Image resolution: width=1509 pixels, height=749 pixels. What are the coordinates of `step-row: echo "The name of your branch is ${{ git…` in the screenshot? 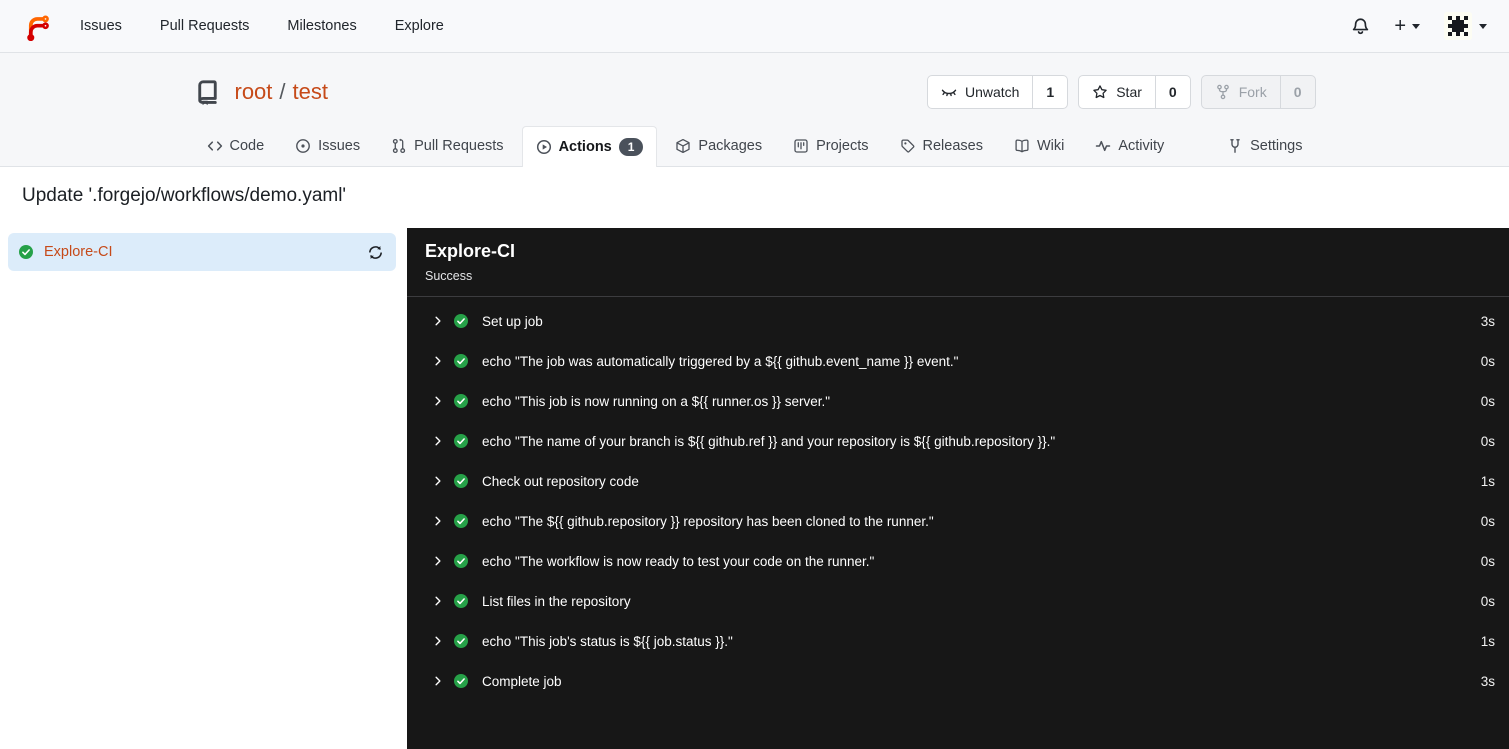 It's located at (958, 441).